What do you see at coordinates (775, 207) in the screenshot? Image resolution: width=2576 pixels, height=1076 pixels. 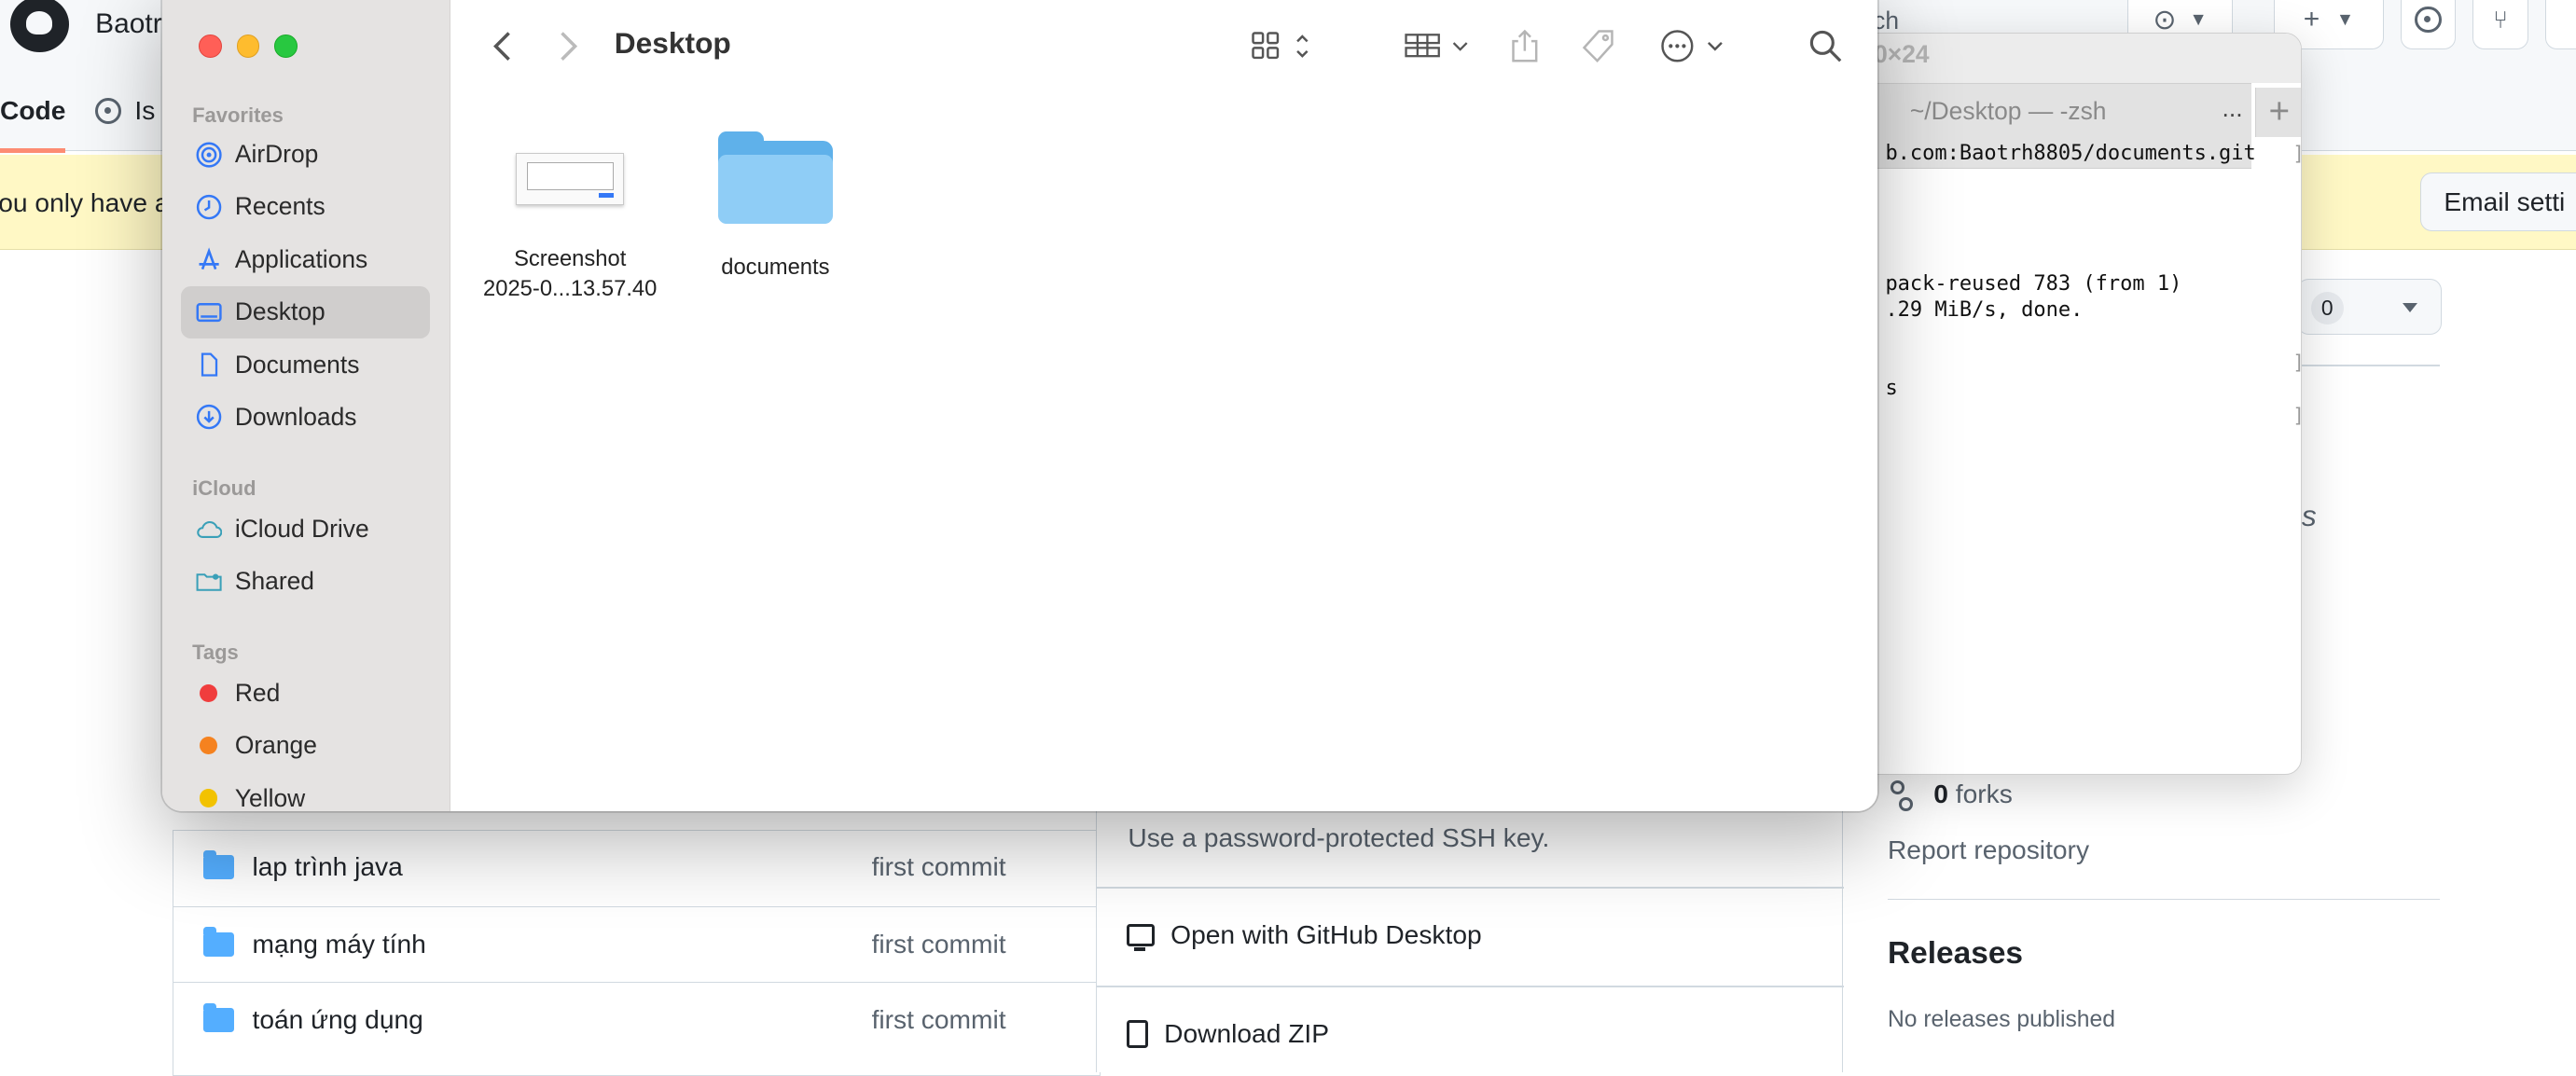 I see `file-documents-folder: documents` at bounding box center [775, 207].